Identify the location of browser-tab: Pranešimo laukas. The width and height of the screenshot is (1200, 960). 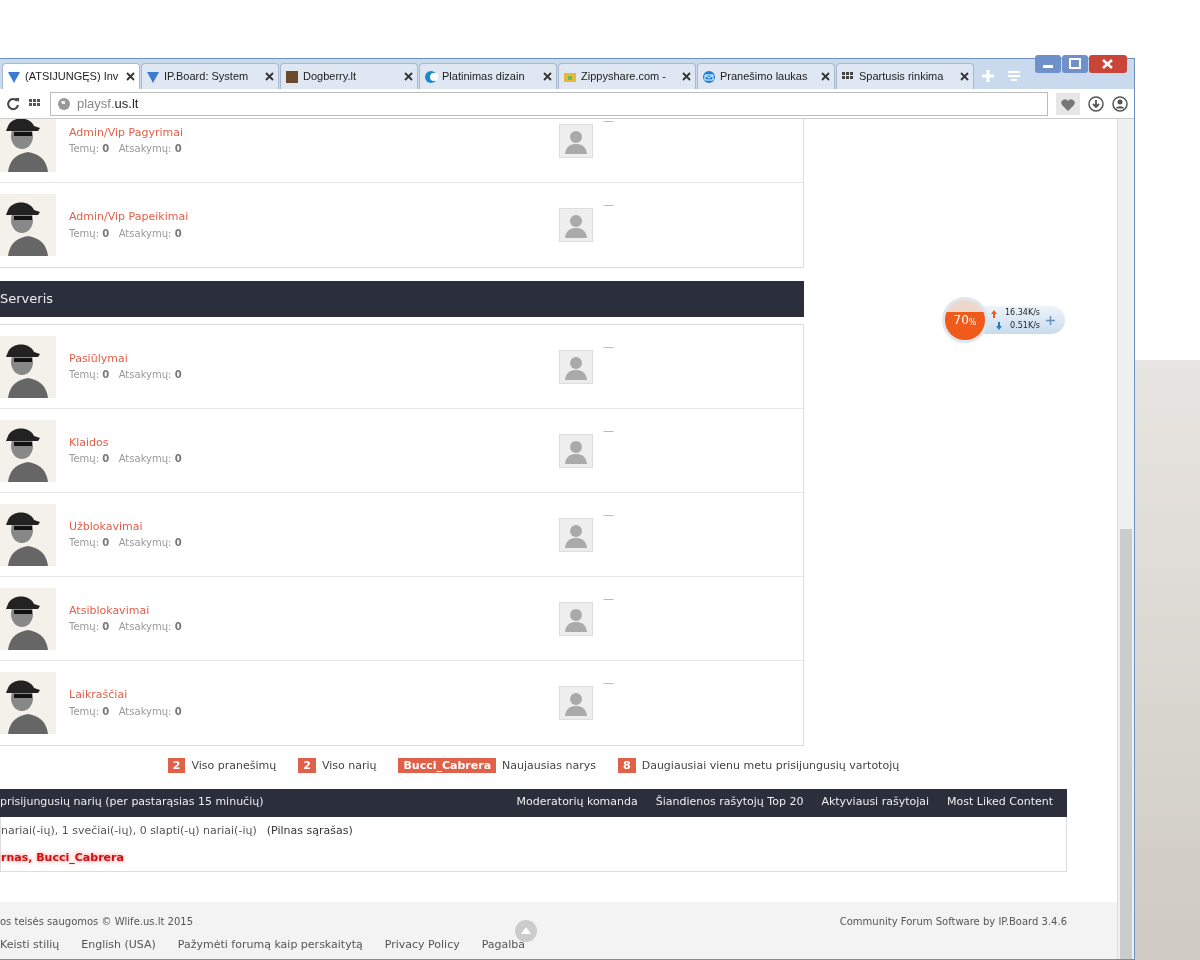
(766, 76).